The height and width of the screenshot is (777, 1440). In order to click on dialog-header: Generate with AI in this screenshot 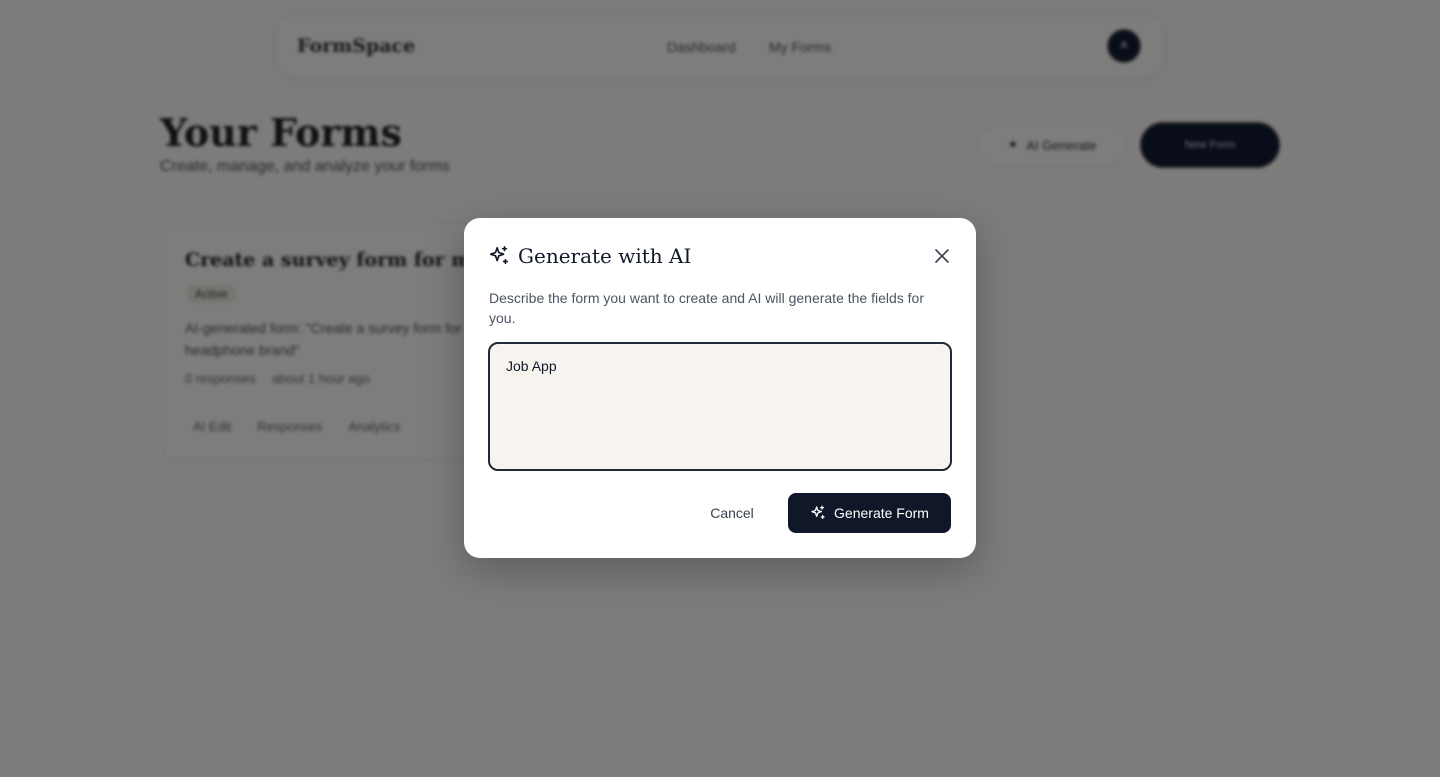, I will do `click(589, 256)`.